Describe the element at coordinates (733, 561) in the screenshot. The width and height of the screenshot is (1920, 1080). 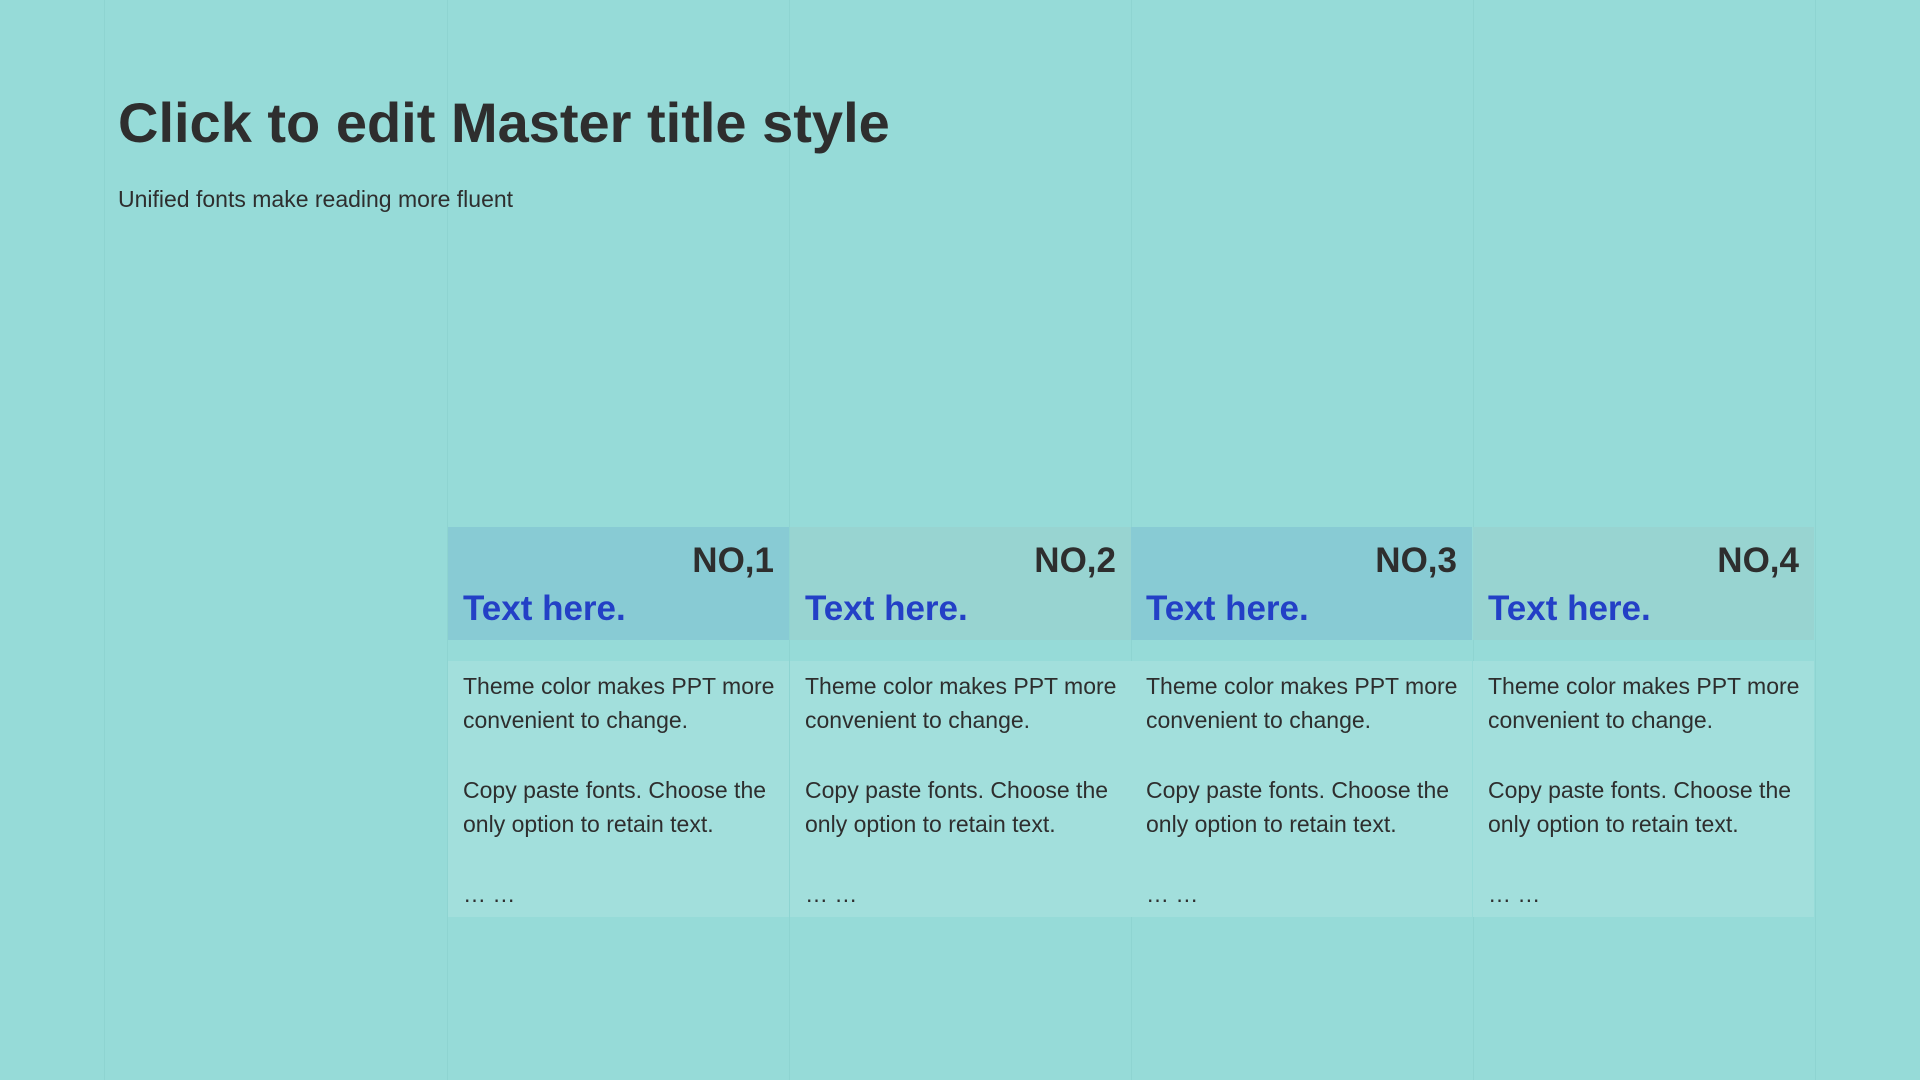
I see `card-number: NO,1` at that location.